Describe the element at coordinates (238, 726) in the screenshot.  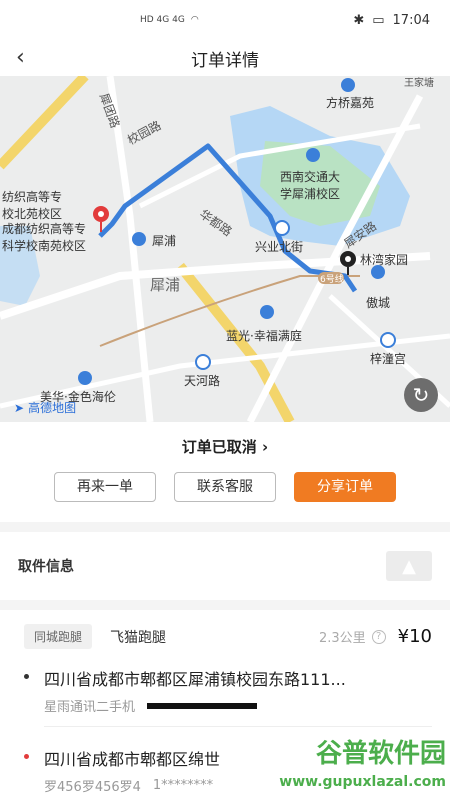
I see `divider` at that location.